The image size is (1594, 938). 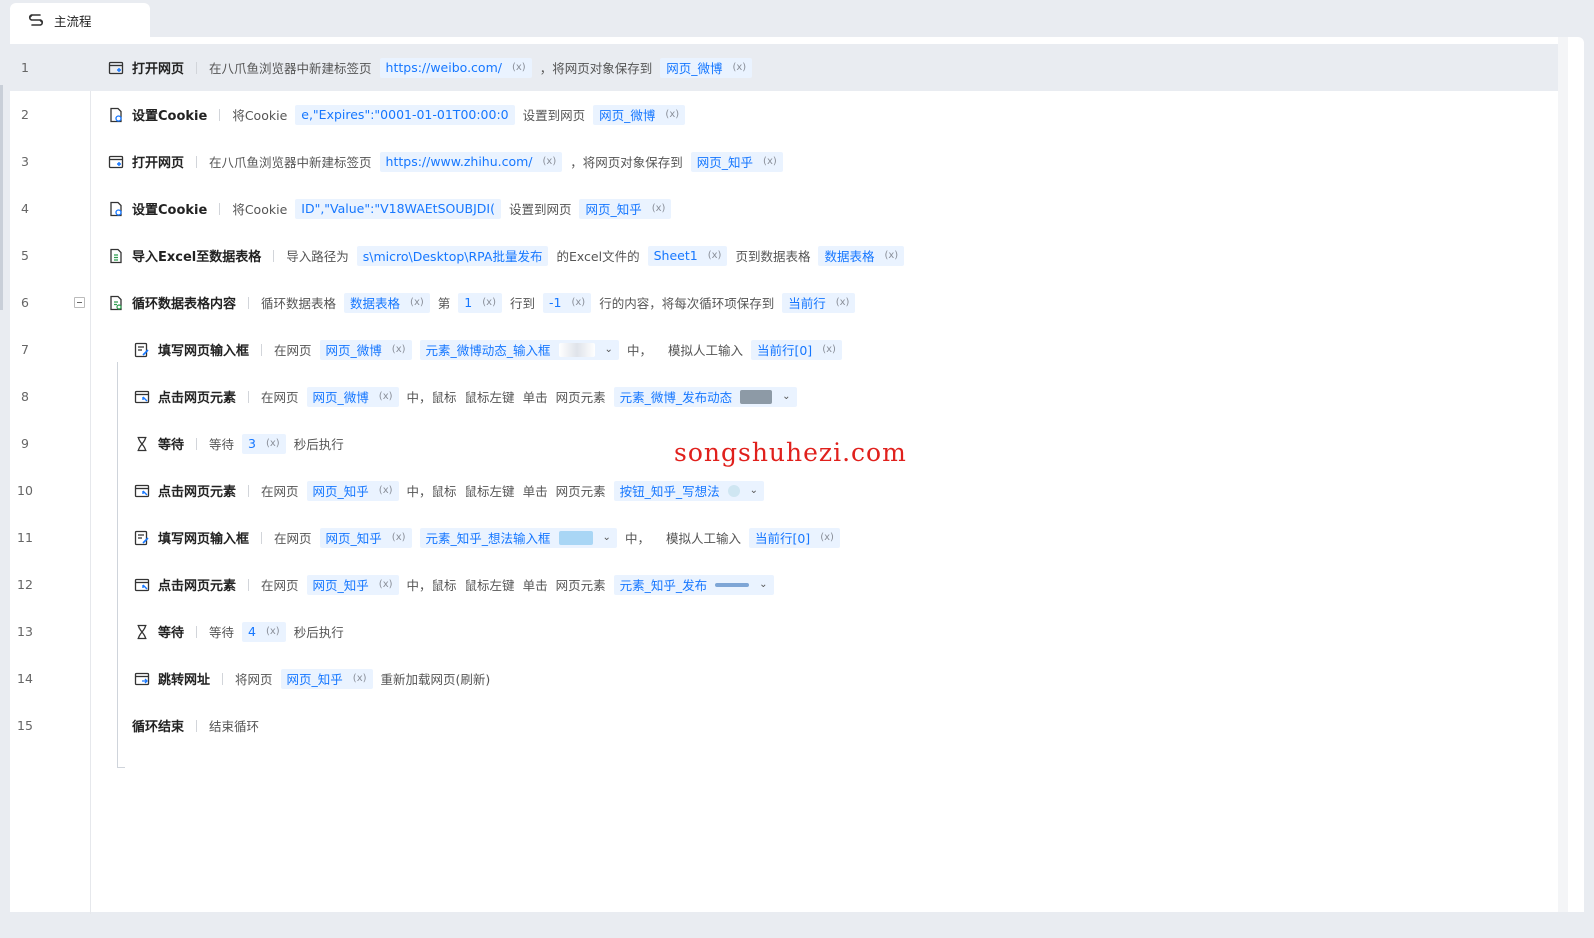 I want to click on flow-icon, so click(x=36, y=20).